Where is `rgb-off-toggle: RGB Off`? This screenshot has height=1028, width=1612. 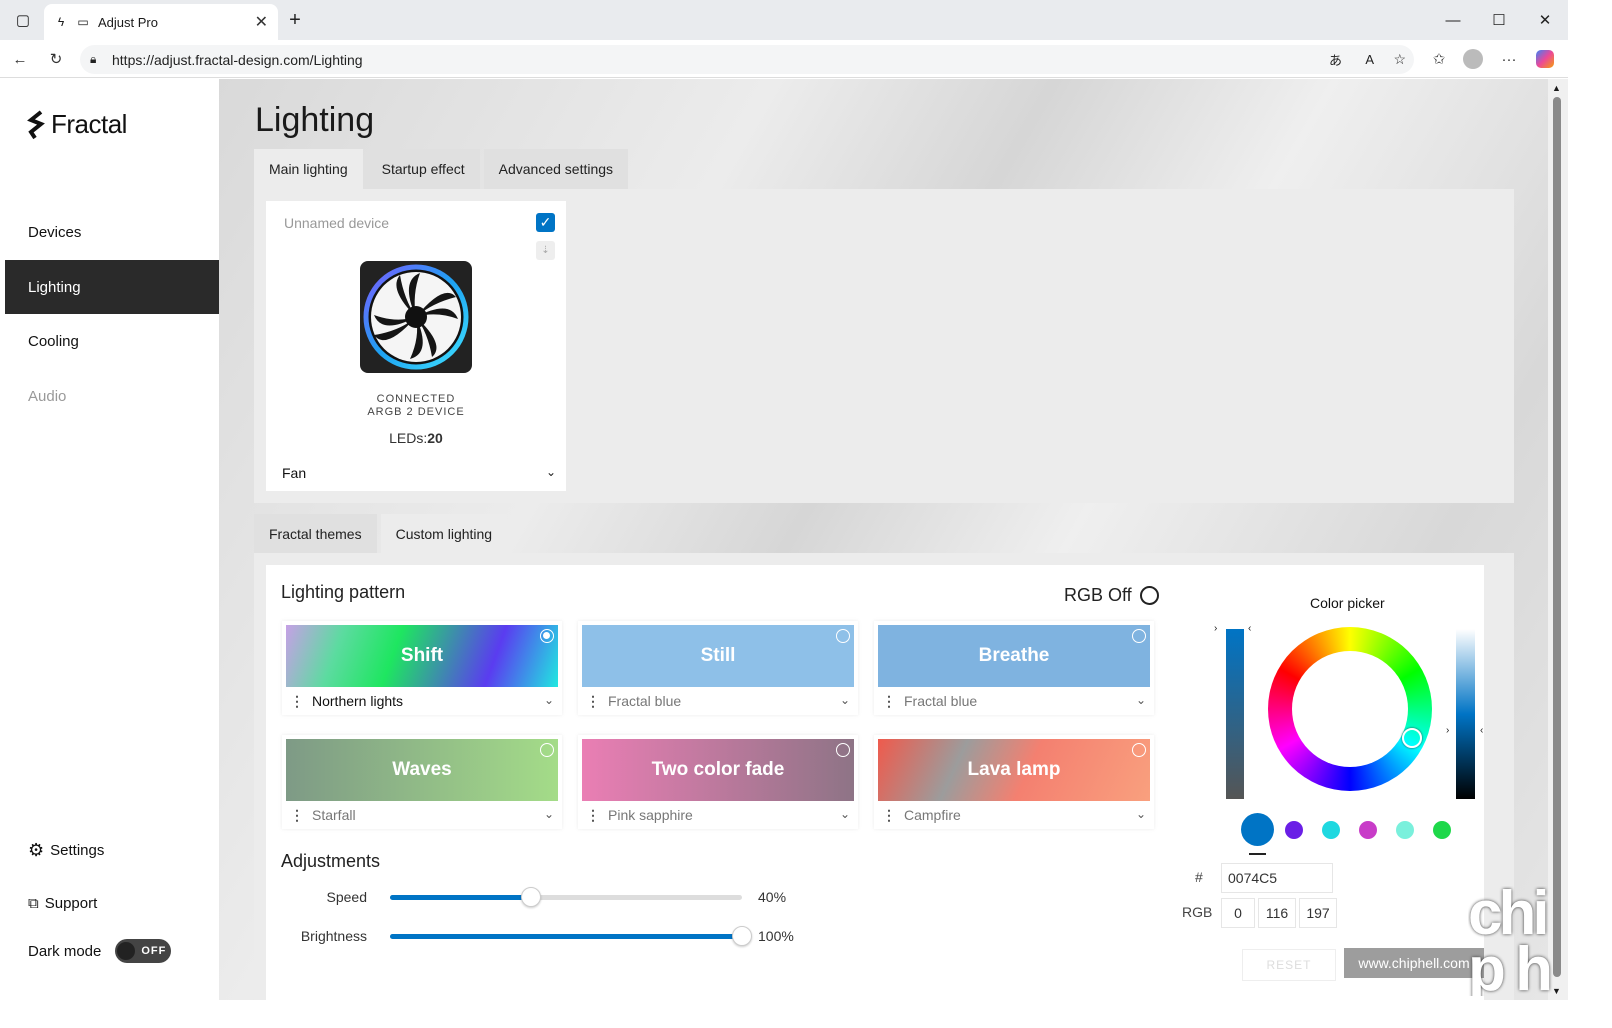
rgb-off-toggle: RGB Off is located at coordinates (1111, 595).